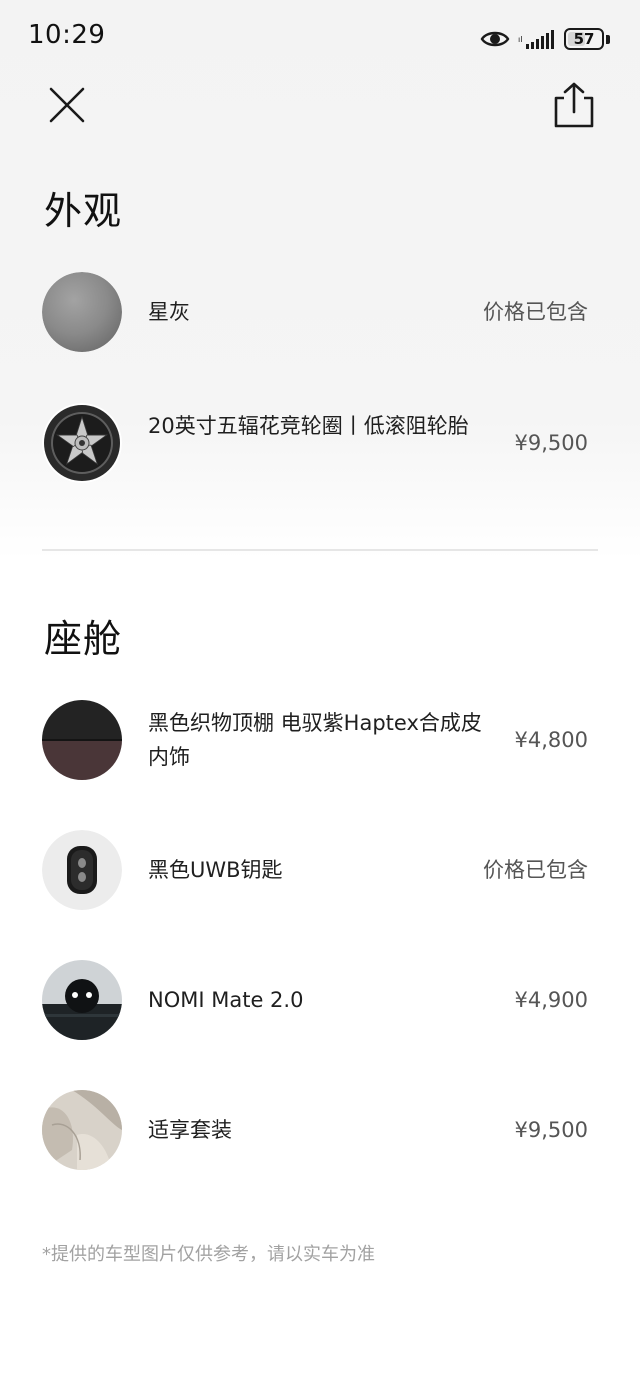 This screenshot has width=640, height=1377. I want to click on section-title-cabin: 座舱, so click(83, 639).